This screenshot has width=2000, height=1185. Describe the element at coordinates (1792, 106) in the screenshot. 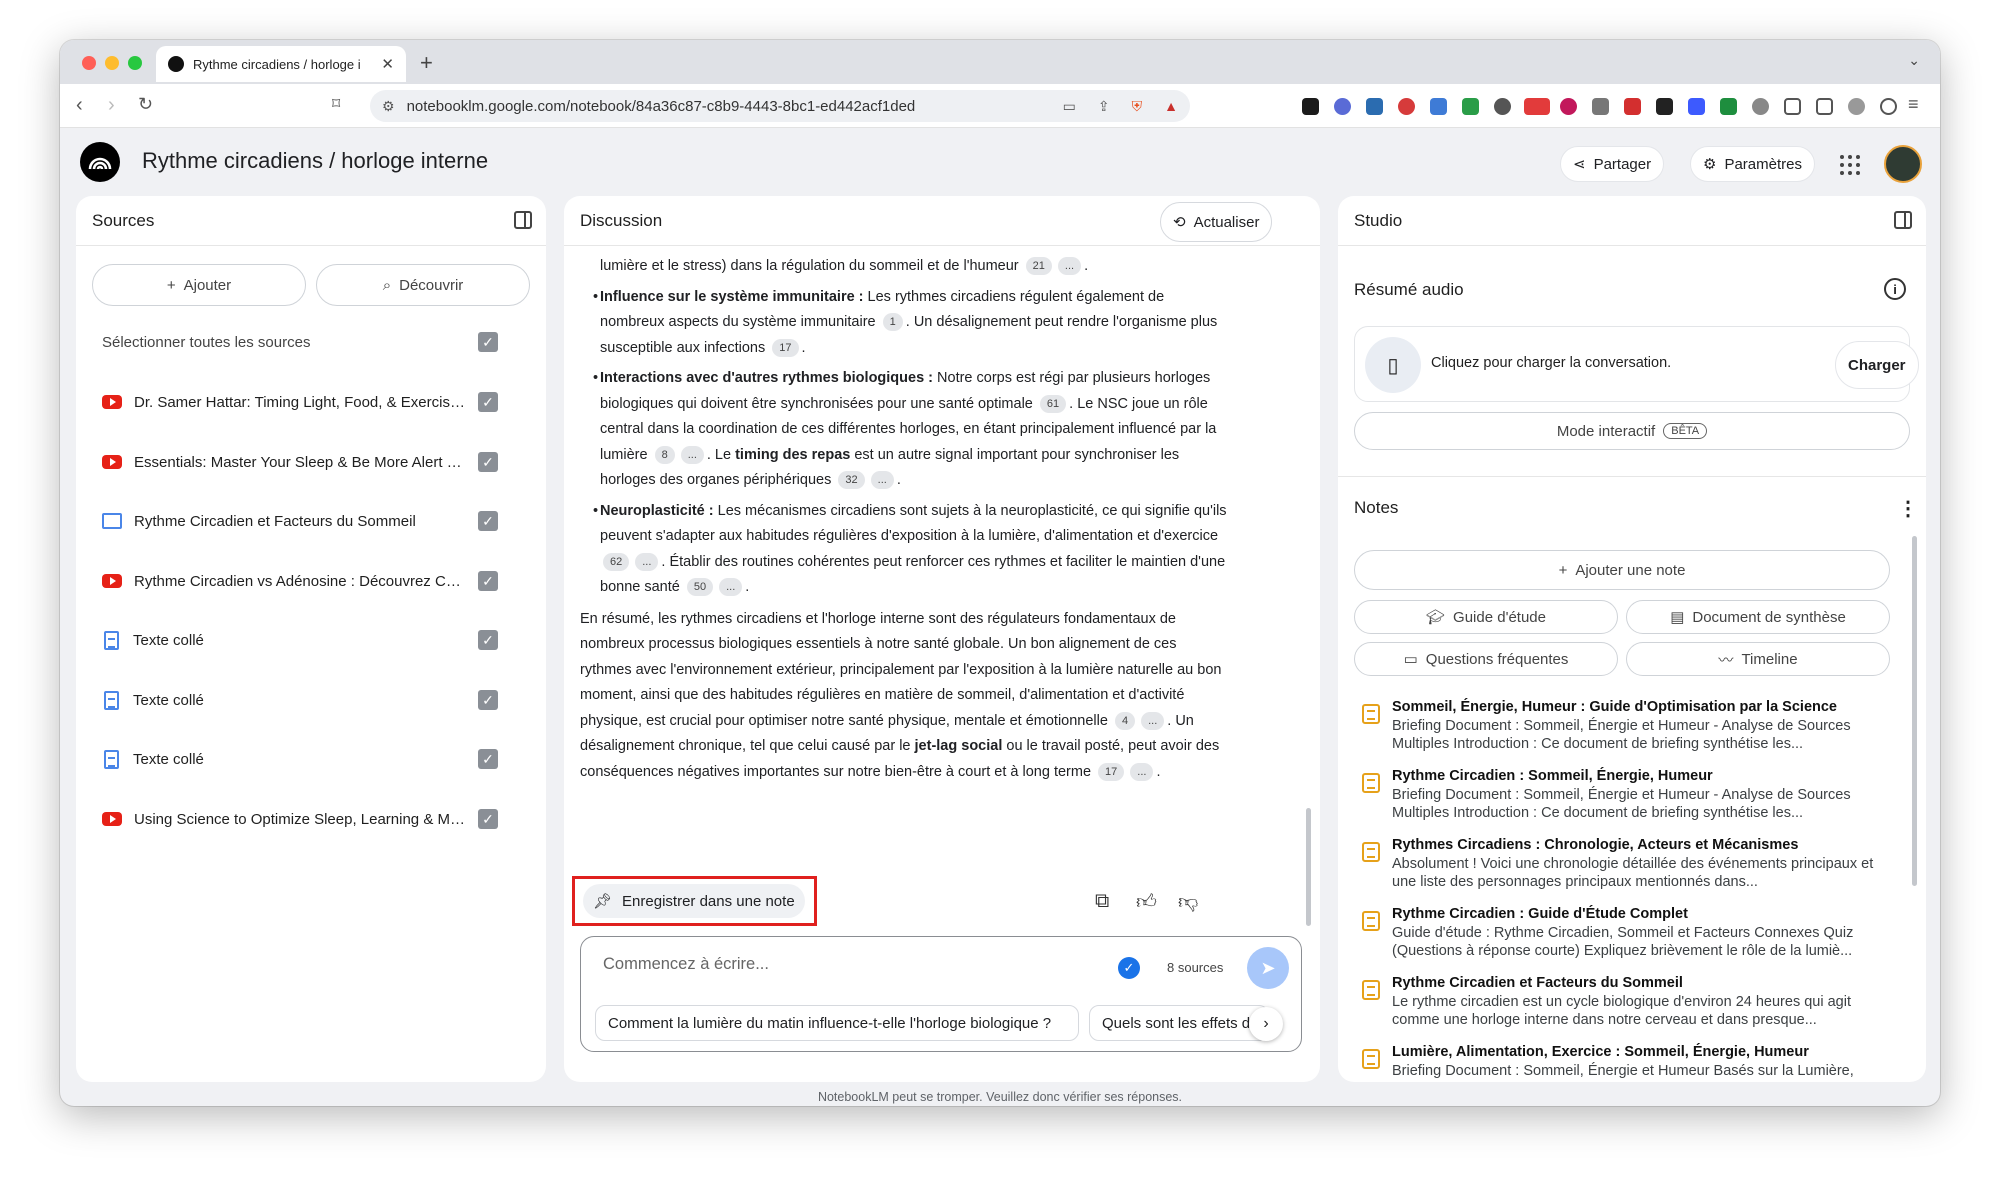

I see `sidebar-toggle-icon` at that location.